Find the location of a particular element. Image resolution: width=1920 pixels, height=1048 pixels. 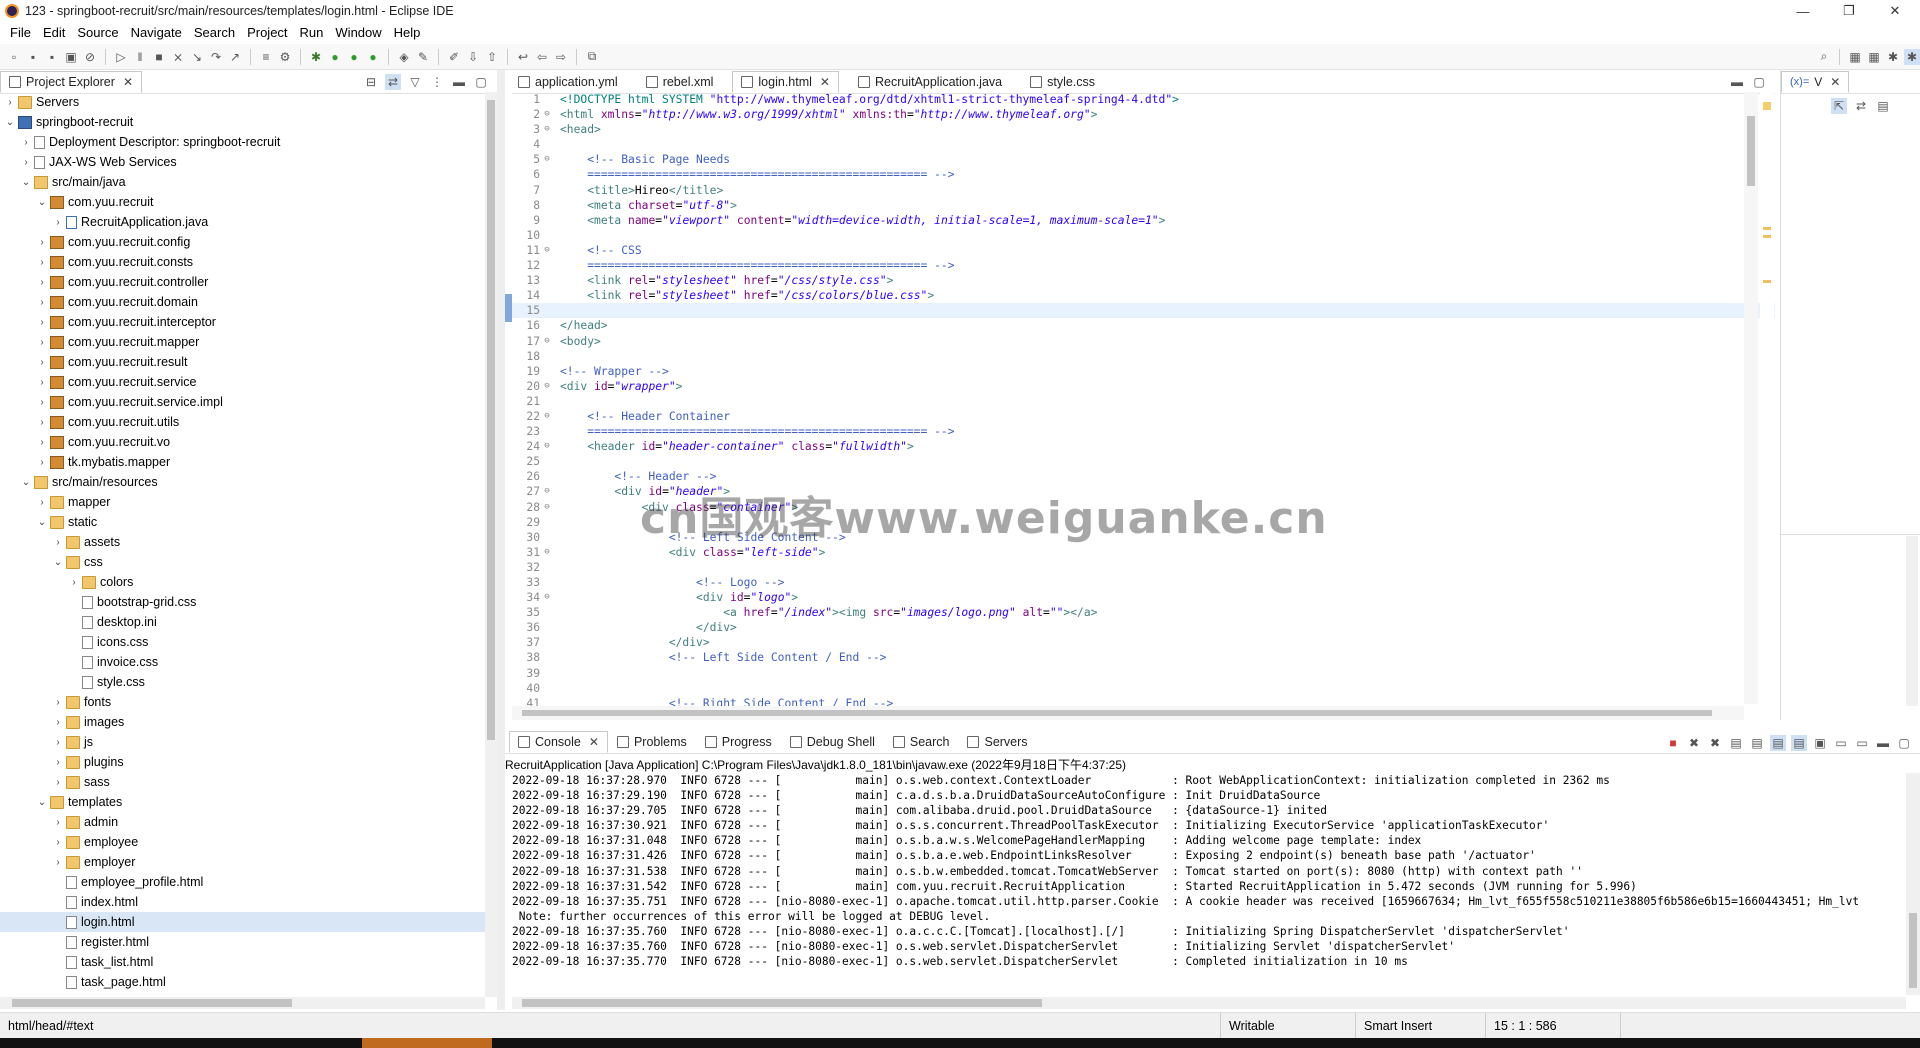

tree-item: › fonts is located at coordinates (248, 702).